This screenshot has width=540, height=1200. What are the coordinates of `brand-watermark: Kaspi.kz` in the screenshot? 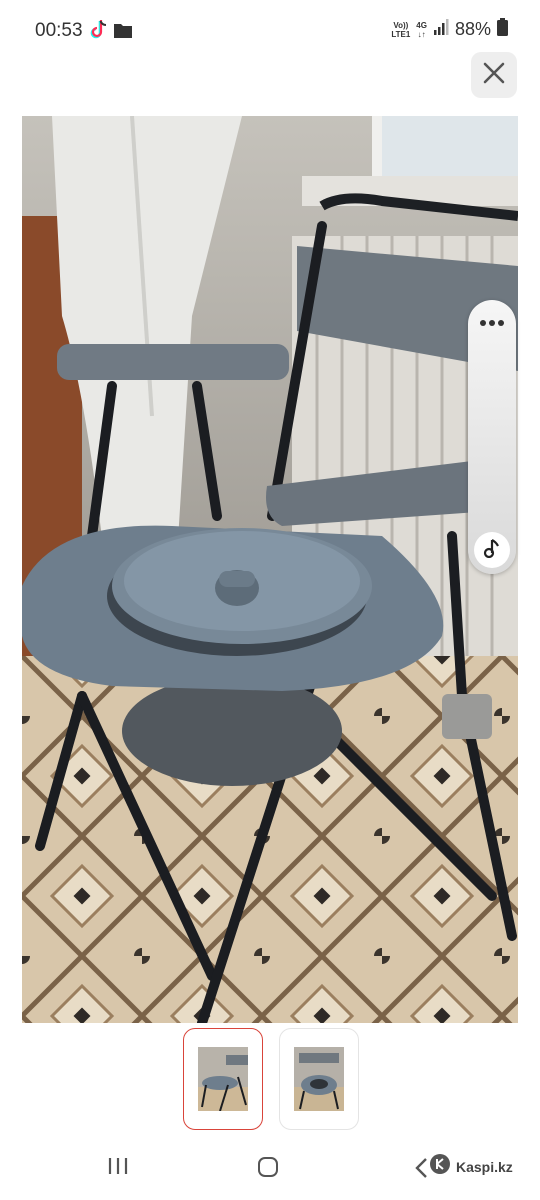 It's located at (471, 1166).